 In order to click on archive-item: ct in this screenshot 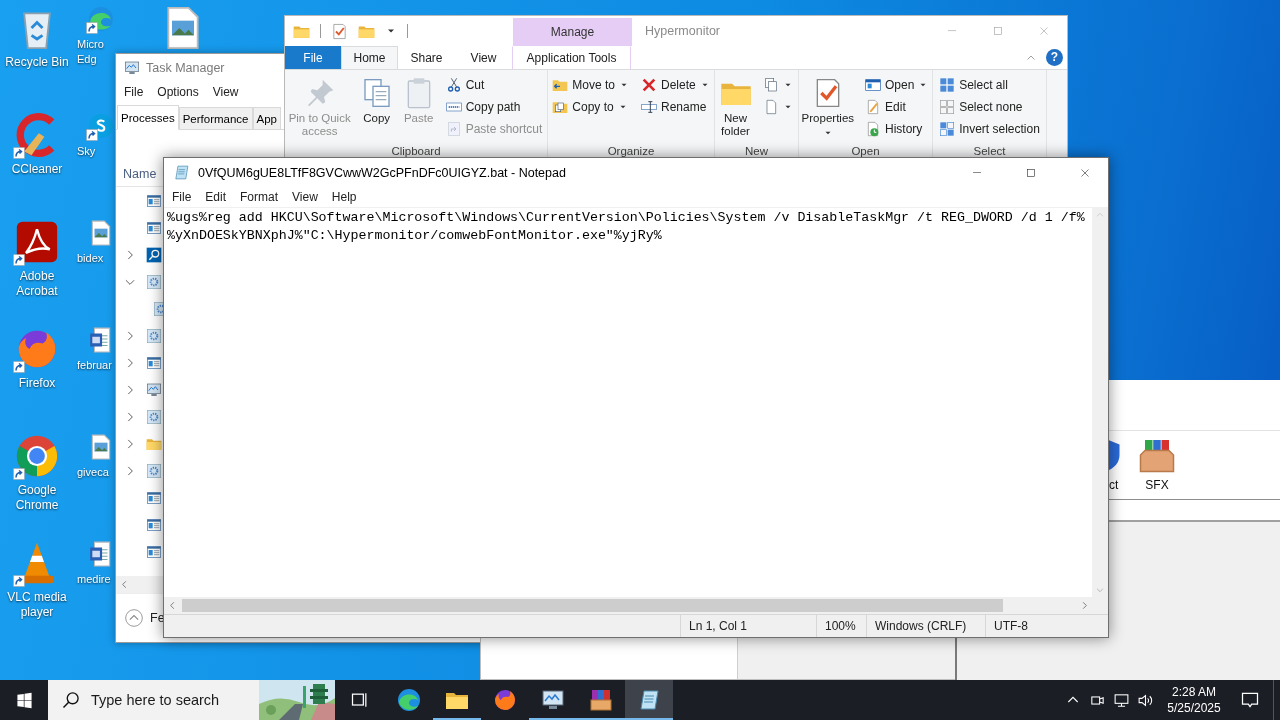, I will do `click(1122, 465)`.